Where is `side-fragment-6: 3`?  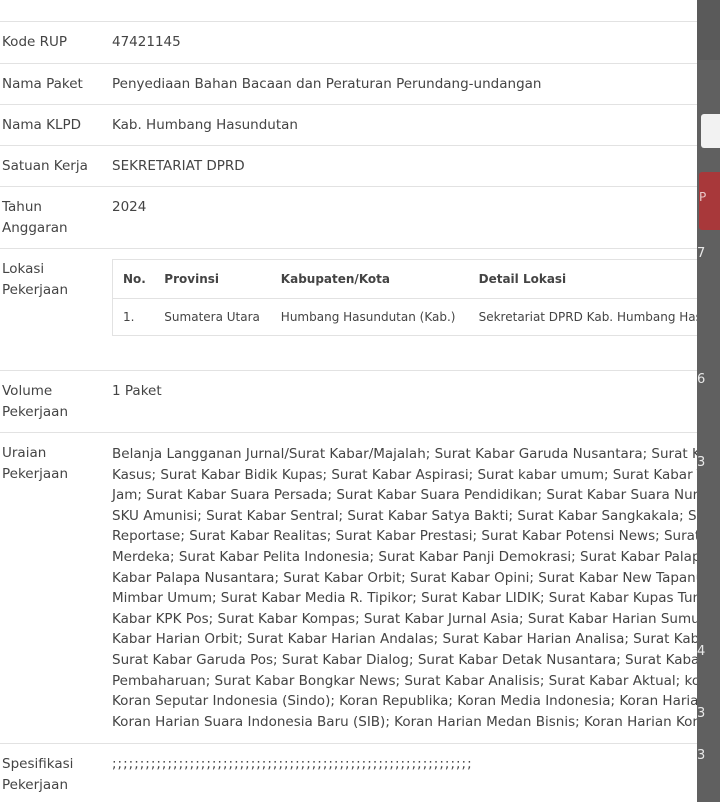 side-fragment-6: 3 is located at coordinates (701, 755).